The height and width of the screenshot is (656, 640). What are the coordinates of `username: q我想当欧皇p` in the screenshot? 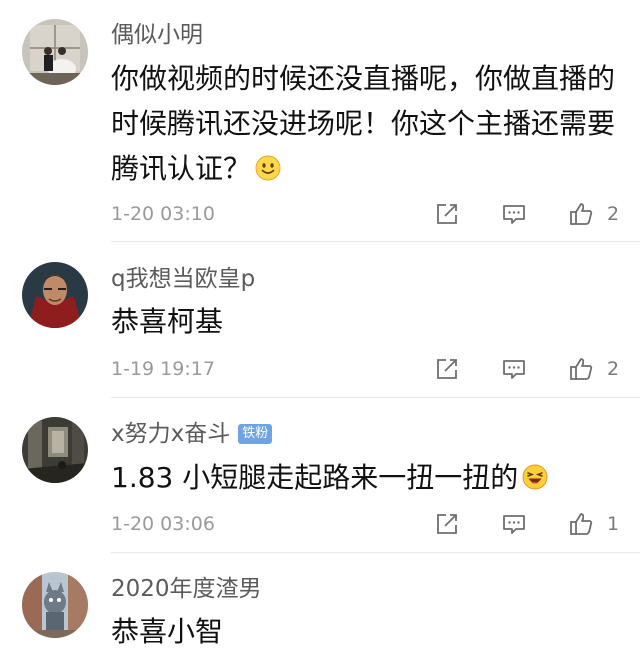 It's located at (183, 279).